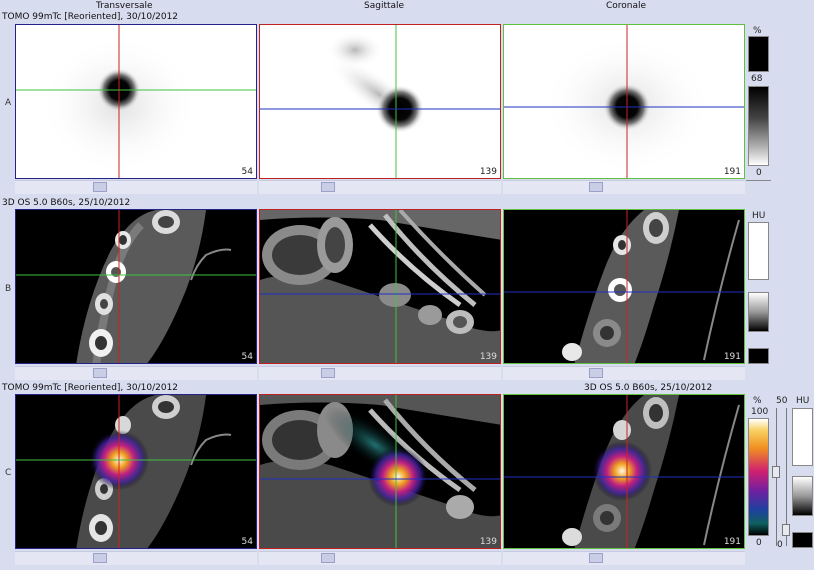 The width and height of the screenshot is (814, 570). I want to click on row-c-sagittal-image, so click(380, 471).